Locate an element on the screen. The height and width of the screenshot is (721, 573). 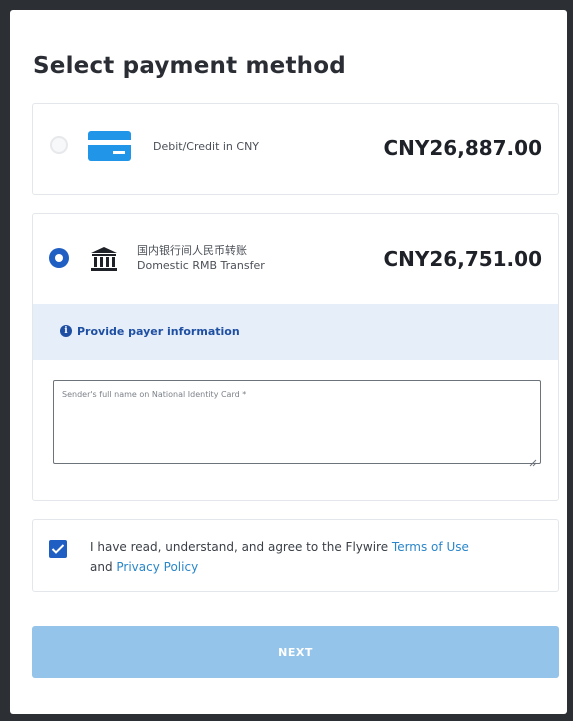
privacy-policy-link: Privacy Policy is located at coordinates (157, 567).